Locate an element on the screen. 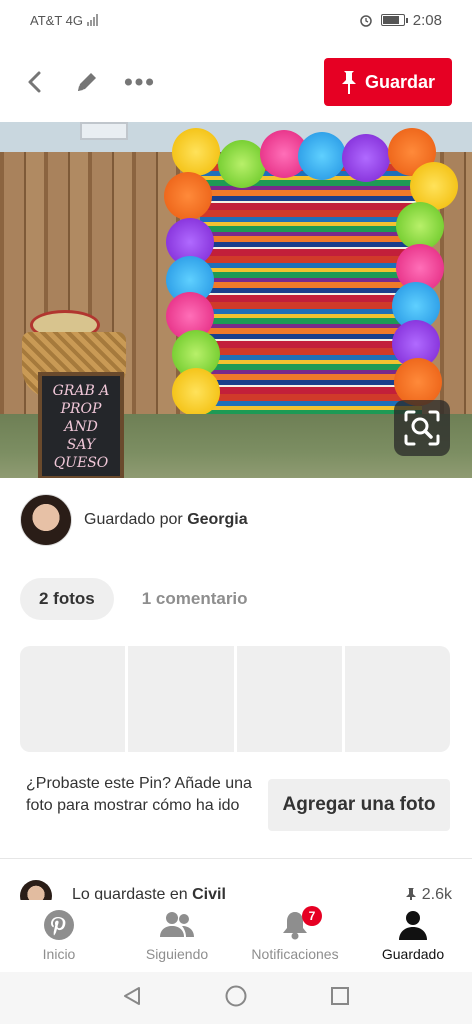  home-circle-icon is located at coordinates (236, 998).